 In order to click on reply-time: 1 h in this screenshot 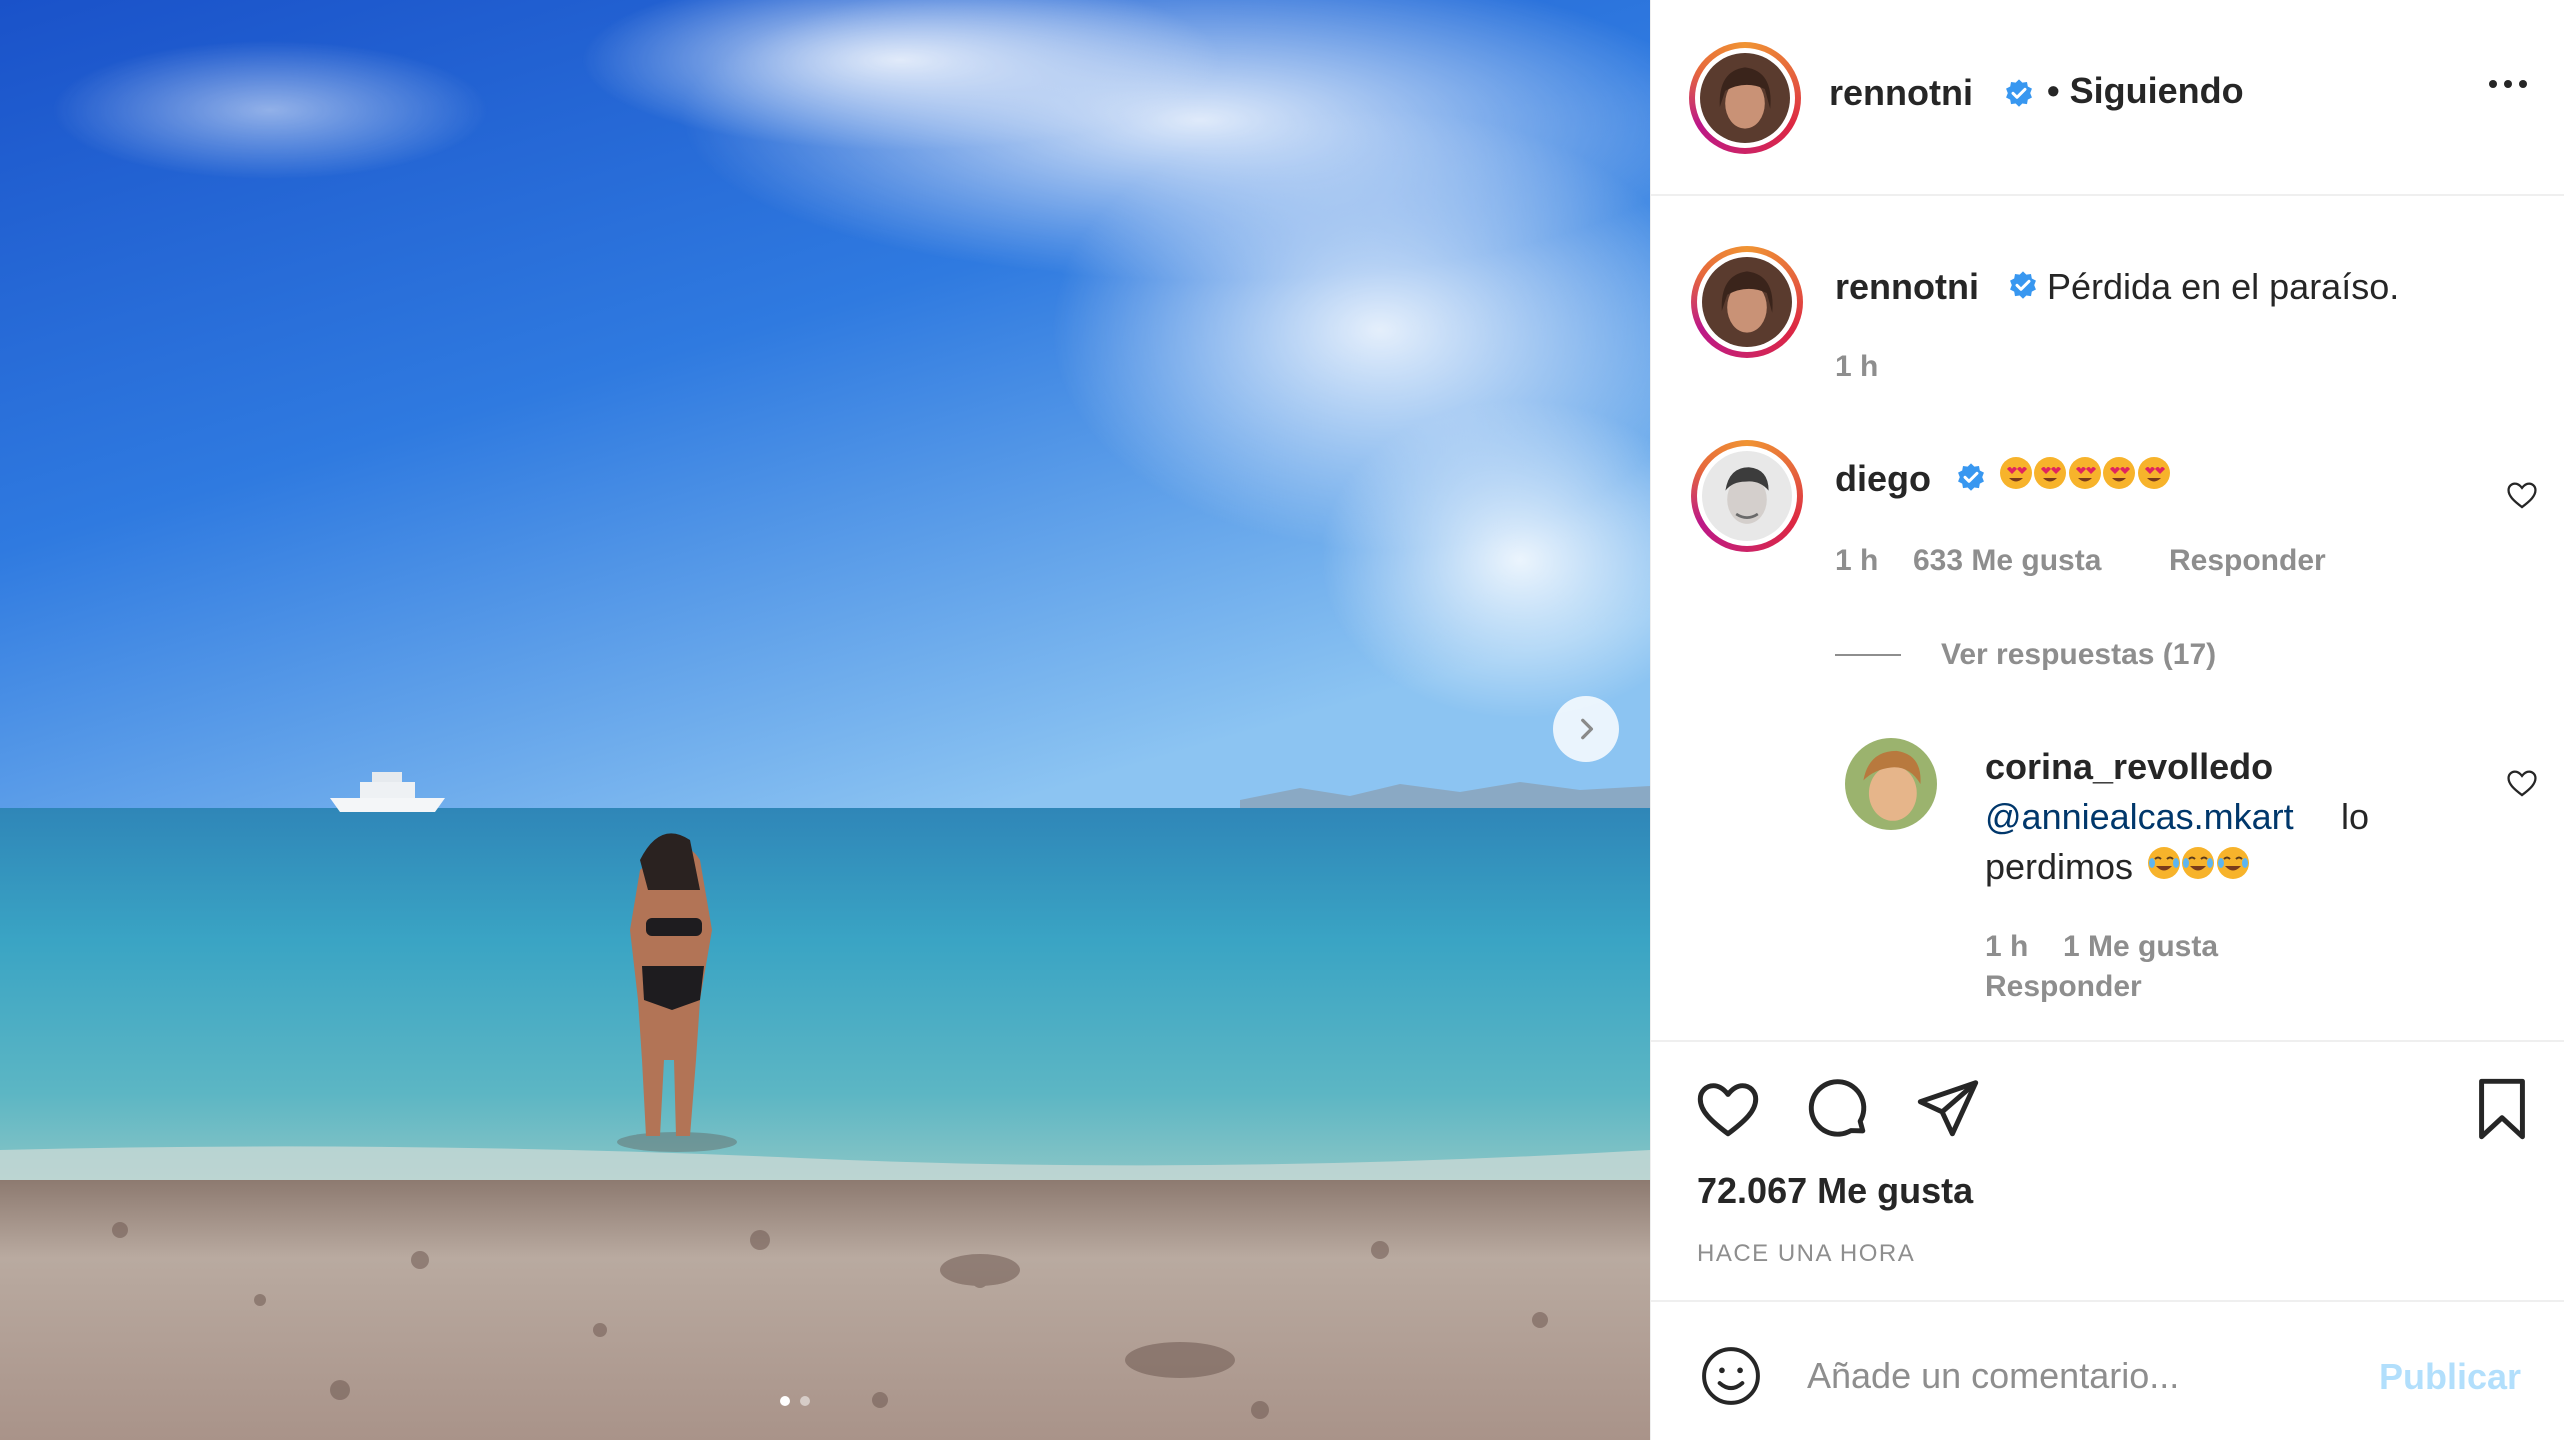, I will do `click(2007, 946)`.